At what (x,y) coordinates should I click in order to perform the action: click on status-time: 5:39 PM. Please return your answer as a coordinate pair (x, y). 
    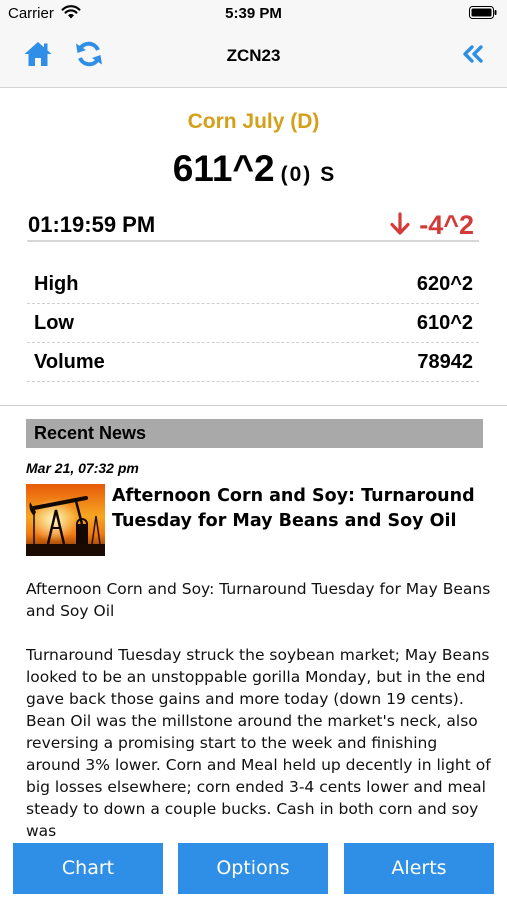
    Looking at the image, I should click on (253, 13).